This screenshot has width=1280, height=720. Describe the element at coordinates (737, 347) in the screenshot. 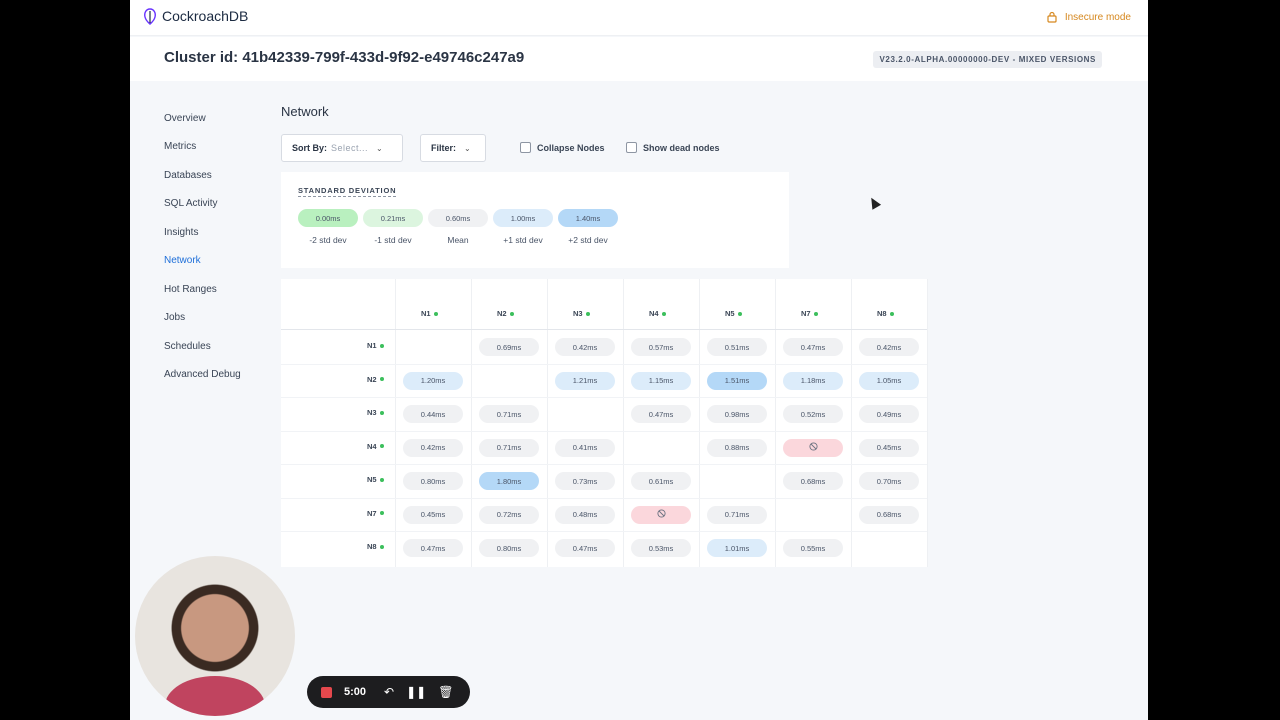

I see `latency-cell: 0.51ms` at that location.